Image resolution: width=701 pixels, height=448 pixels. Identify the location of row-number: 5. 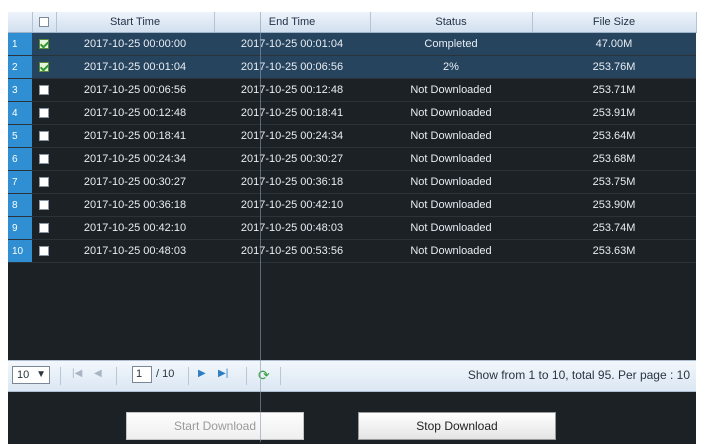
(20, 136).